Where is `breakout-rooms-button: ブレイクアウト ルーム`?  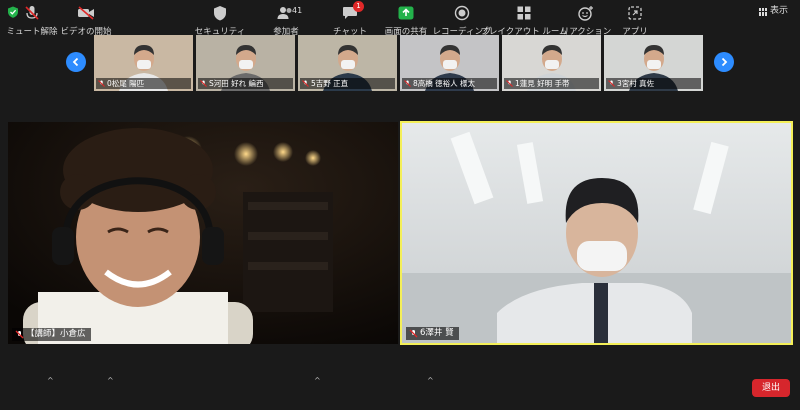 breakout-rooms-button: ブレイクアウト ルーム is located at coordinates (524, 20).